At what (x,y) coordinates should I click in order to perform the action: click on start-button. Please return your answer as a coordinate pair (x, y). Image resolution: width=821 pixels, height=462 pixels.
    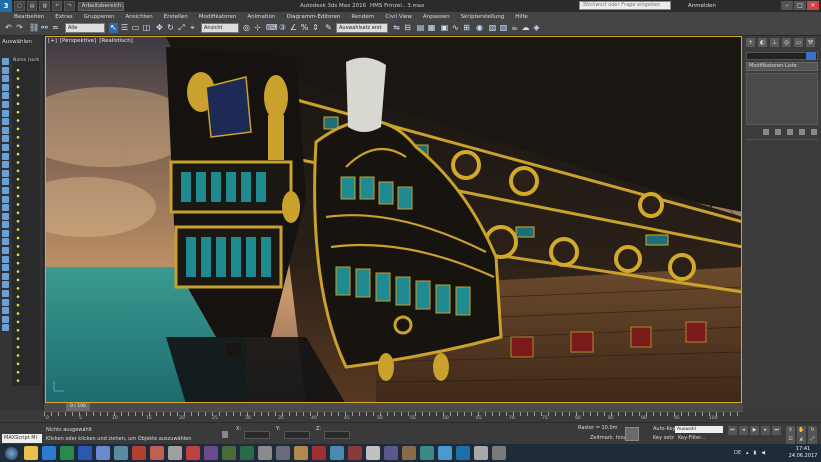
    Looking at the image, I should click on (11, 453).